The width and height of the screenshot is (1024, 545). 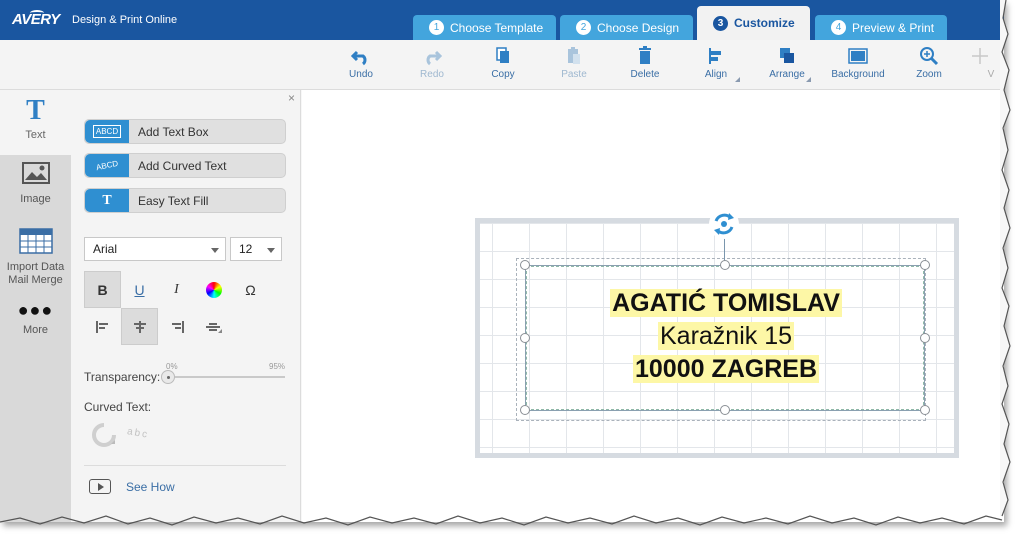 I want to click on undo-label: Undo, so click(x=361, y=74).